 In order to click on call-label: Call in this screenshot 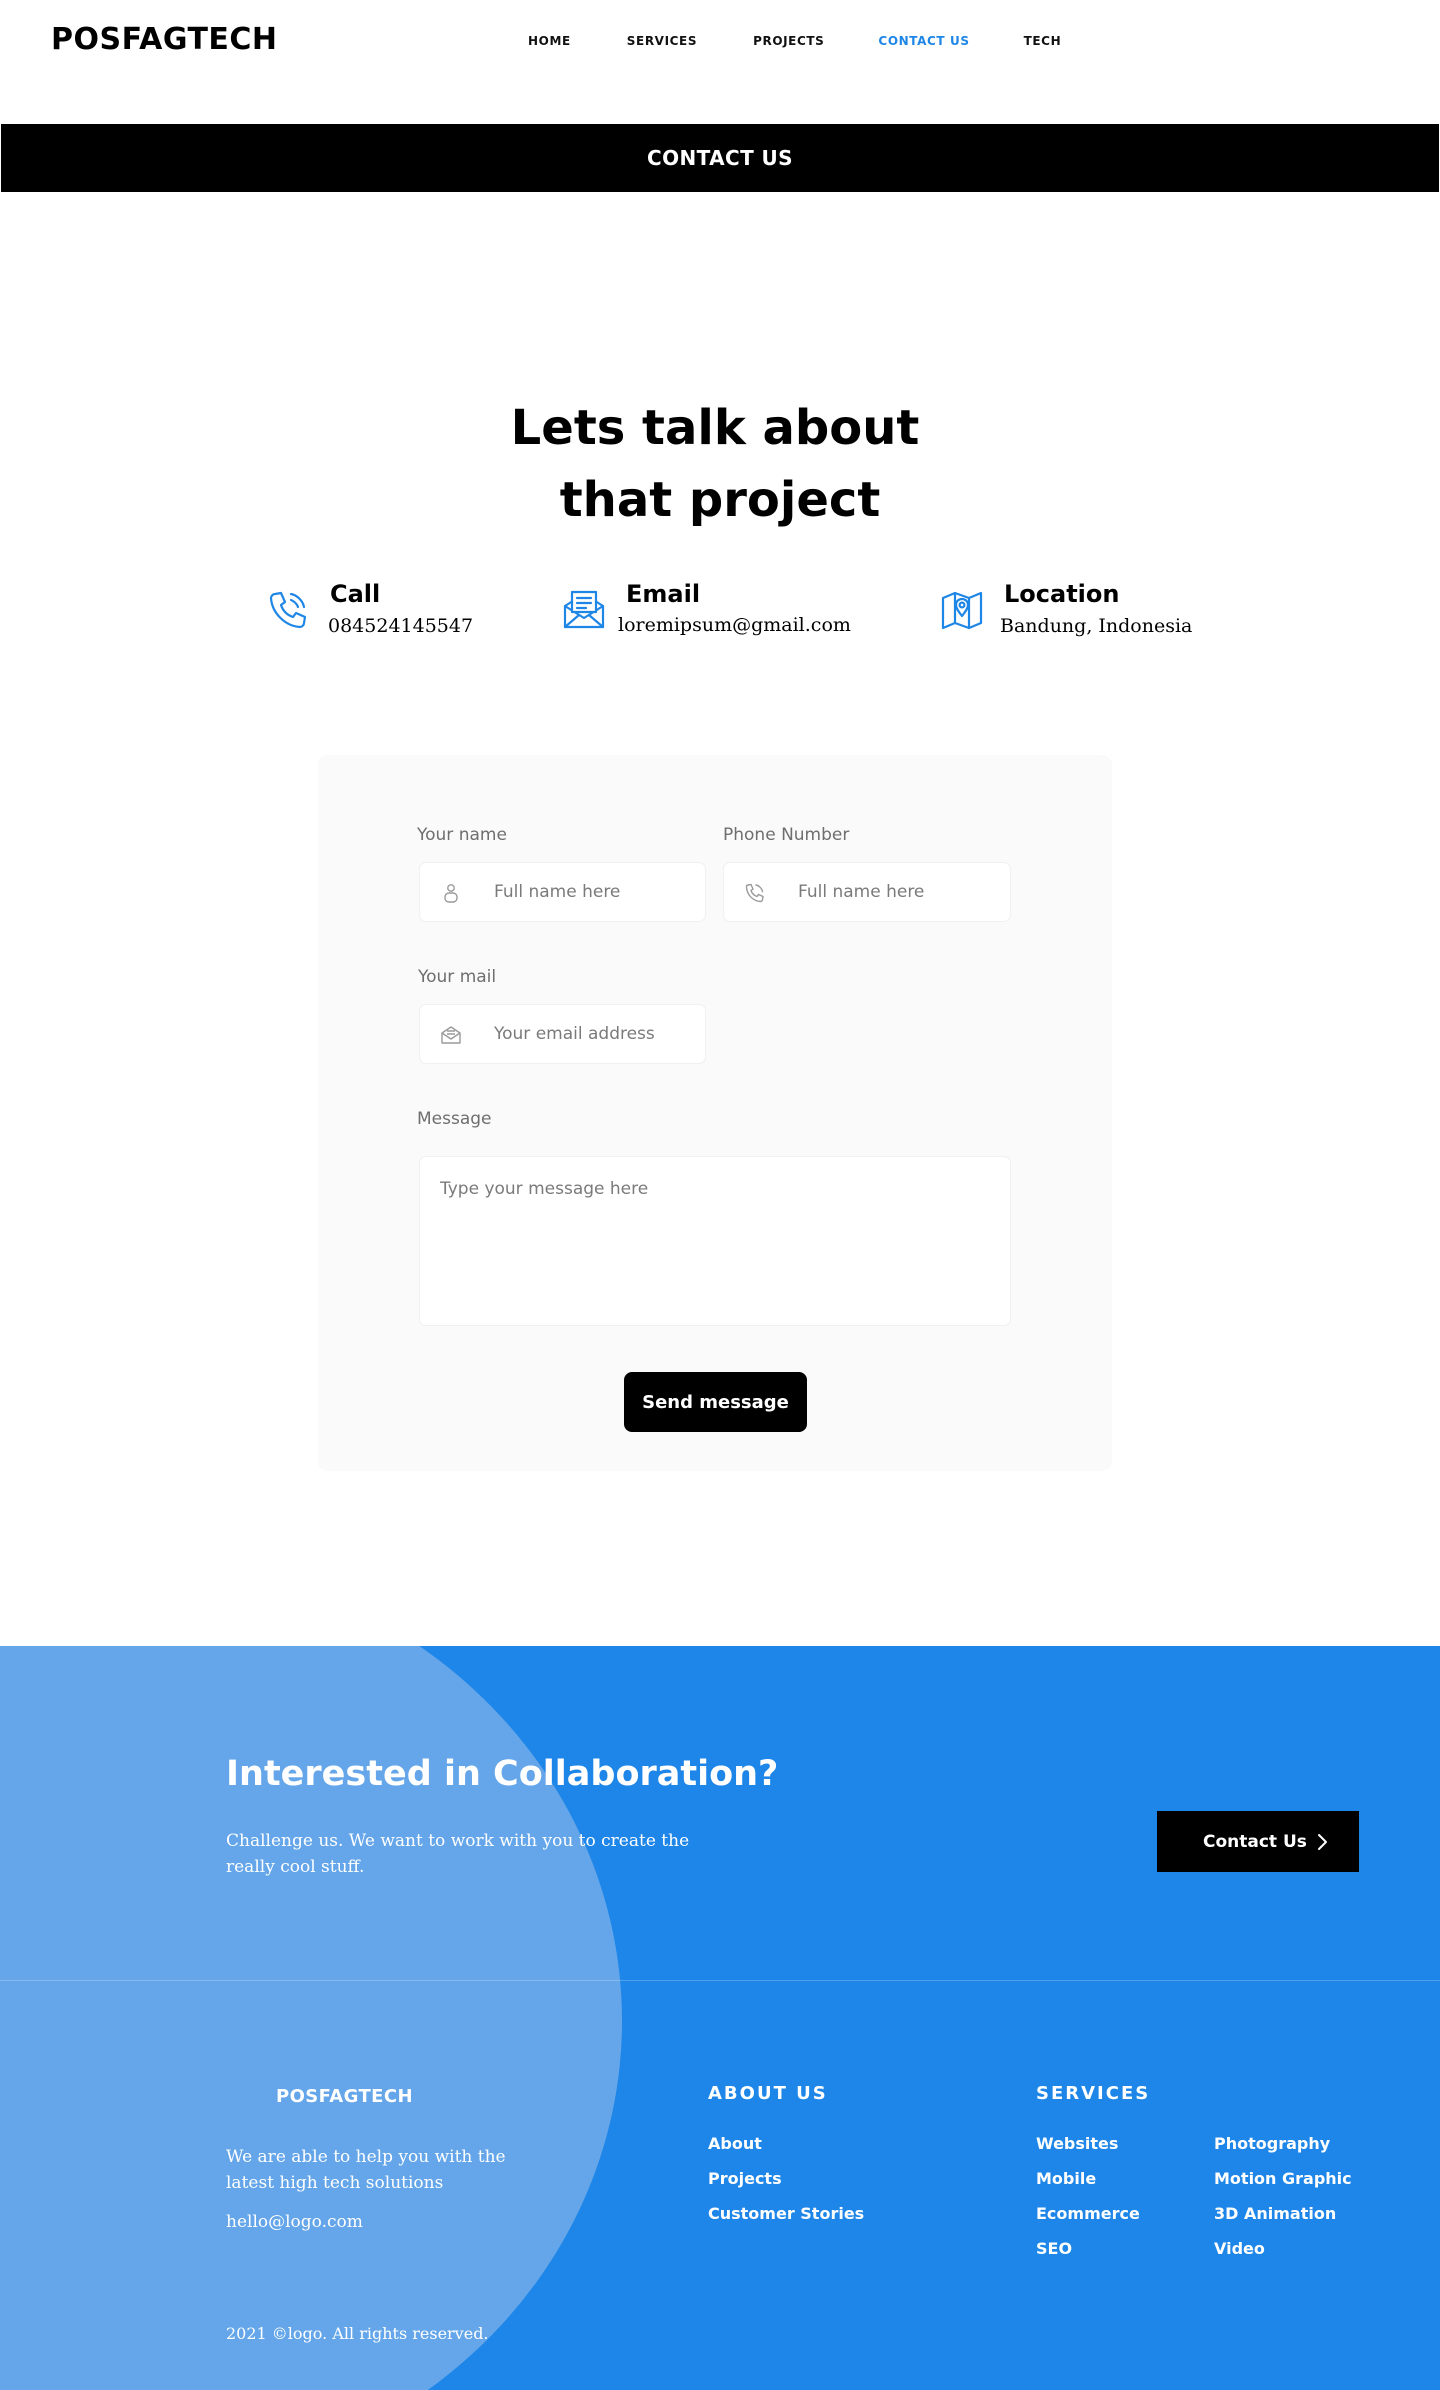, I will do `click(355, 594)`.